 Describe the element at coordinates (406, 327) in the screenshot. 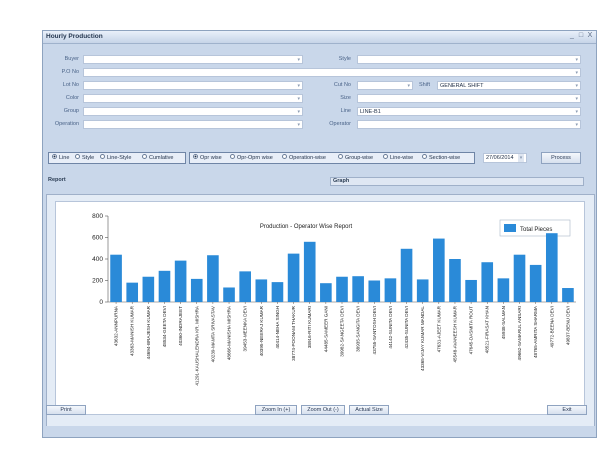

I see `x-tick-label: 42435-SUNITA DEVI` at that location.